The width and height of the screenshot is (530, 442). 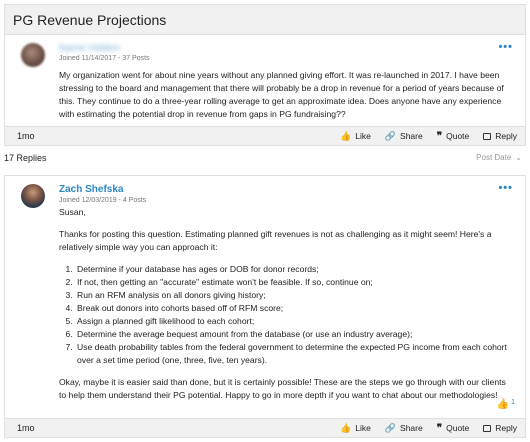 What do you see at coordinates (518, 157) in the screenshot?
I see `chevron-down-icon: ⌄` at bounding box center [518, 157].